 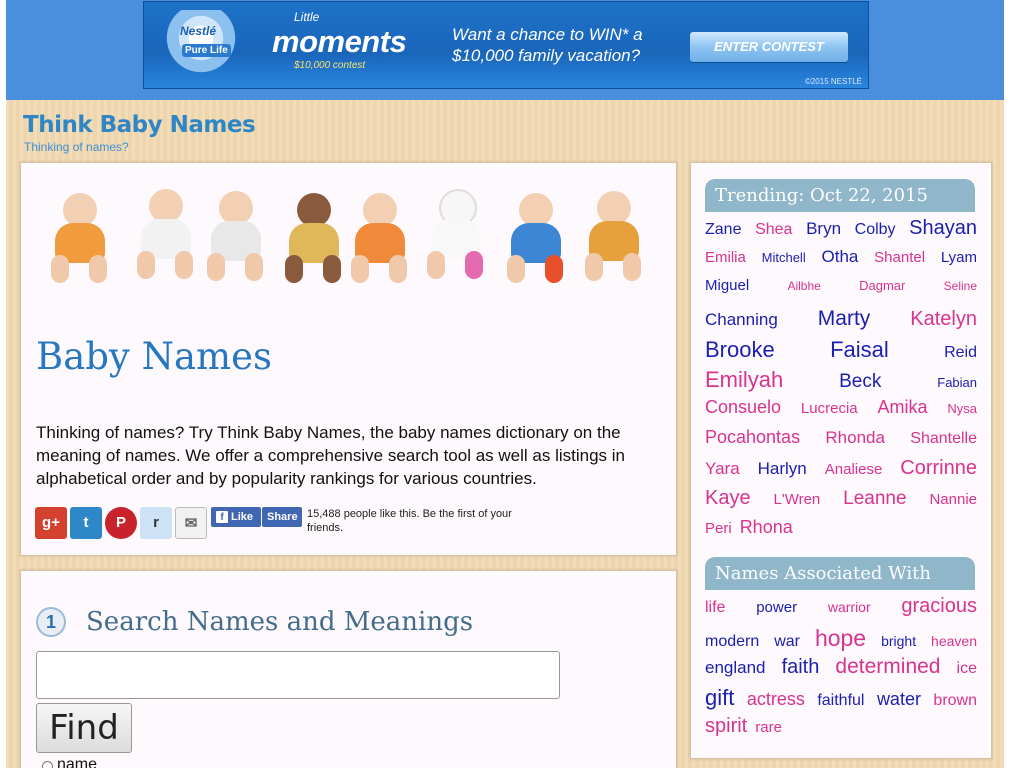 What do you see at coordinates (727, 285) in the screenshot?
I see `trending-name-link: Miguel` at bounding box center [727, 285].